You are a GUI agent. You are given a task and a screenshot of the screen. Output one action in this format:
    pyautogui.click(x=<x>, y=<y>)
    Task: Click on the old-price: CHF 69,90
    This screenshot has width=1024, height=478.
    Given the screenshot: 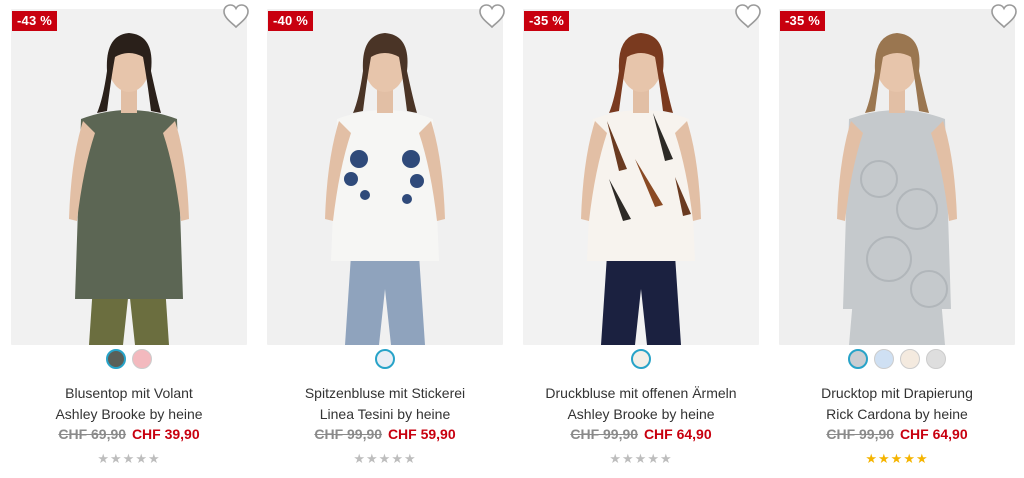 What is the action you would take?
    pyautogui.click(x=92, y=434)
    